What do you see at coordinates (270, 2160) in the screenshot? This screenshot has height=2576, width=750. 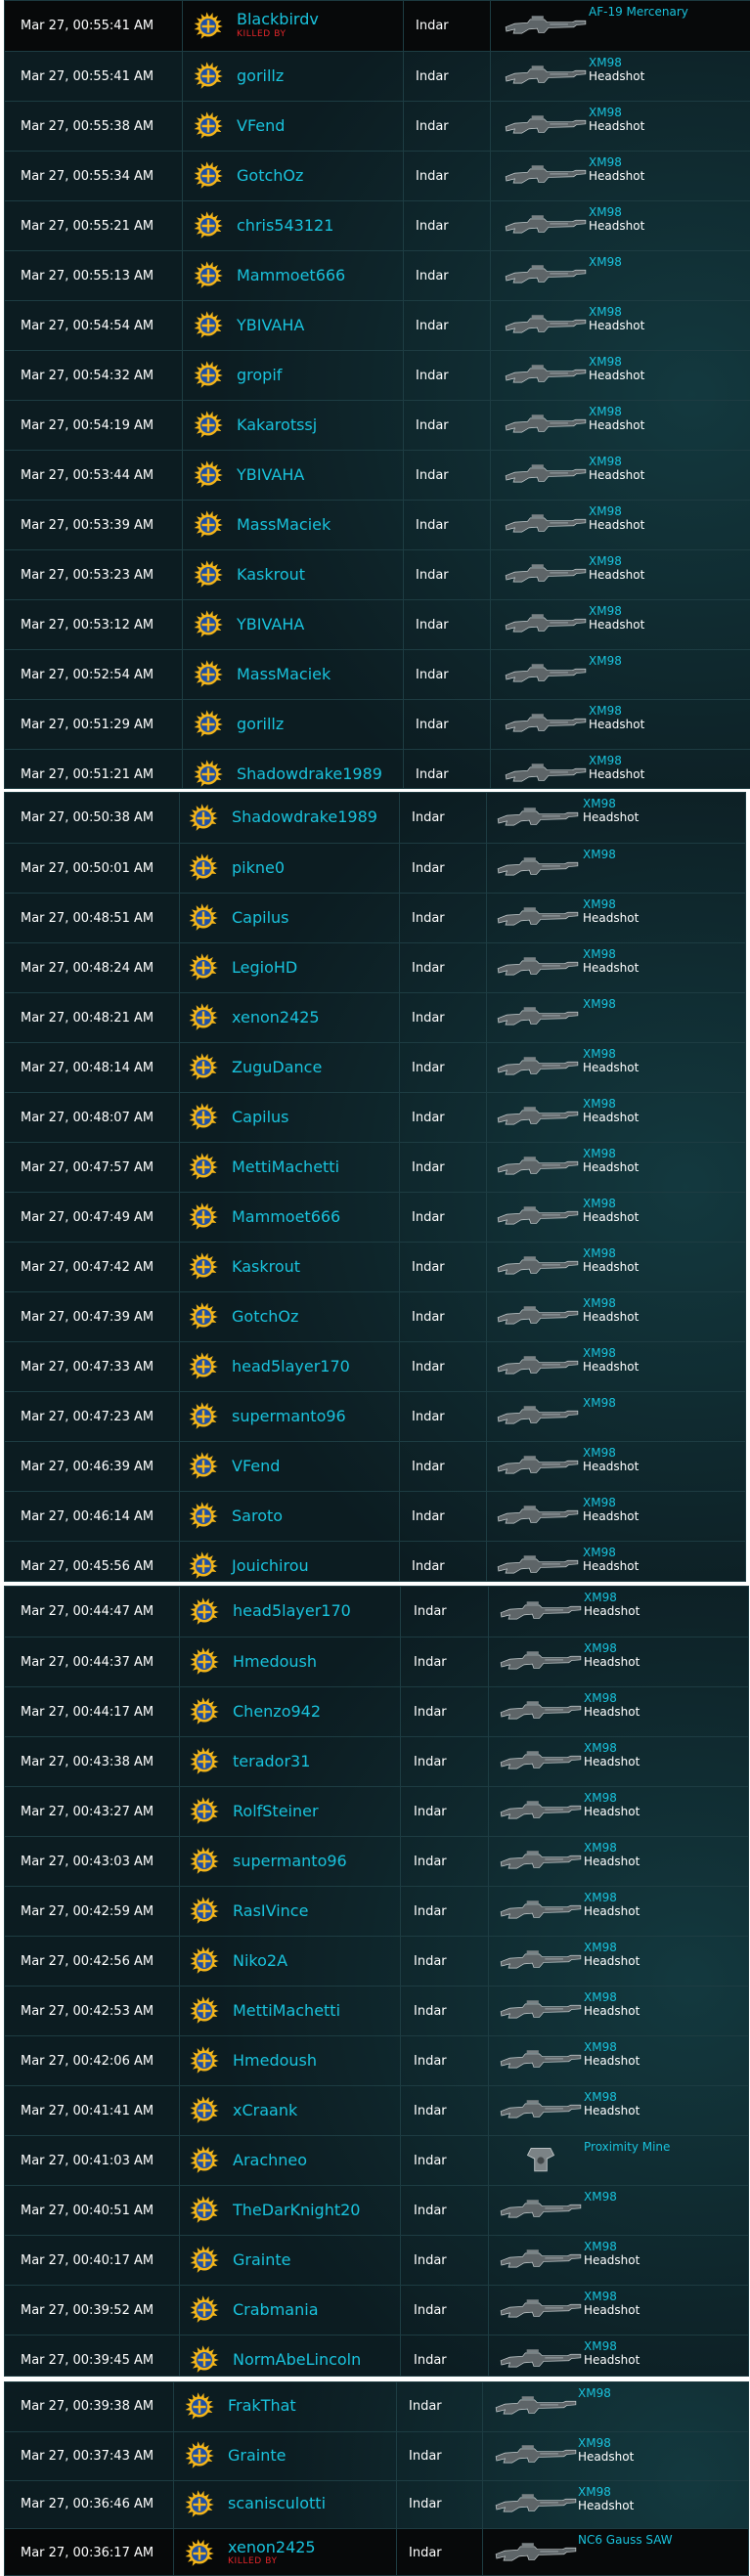 I see `player-name-link: Arachneo` at bounding box center [270, 2160].